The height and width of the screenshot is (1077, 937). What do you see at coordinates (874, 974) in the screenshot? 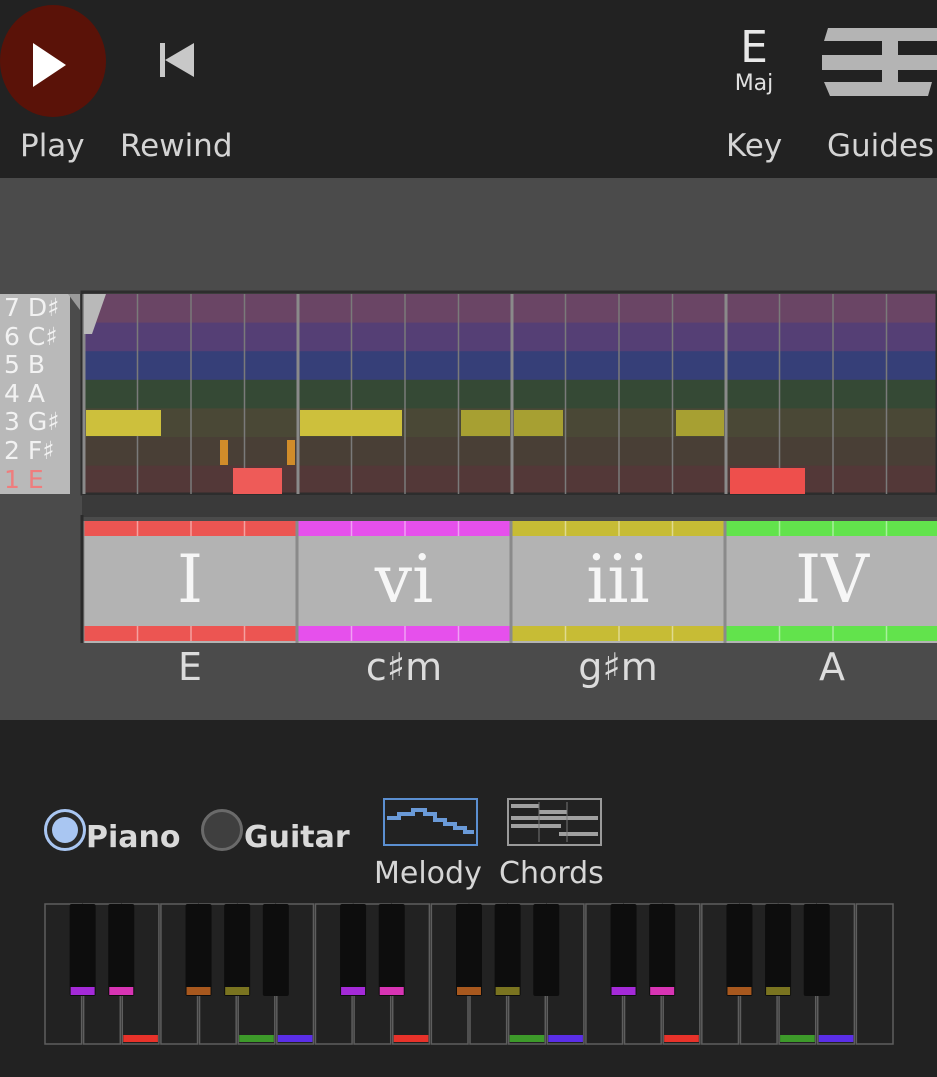
I see `piano-white-key` at bounding box center [874, 974].